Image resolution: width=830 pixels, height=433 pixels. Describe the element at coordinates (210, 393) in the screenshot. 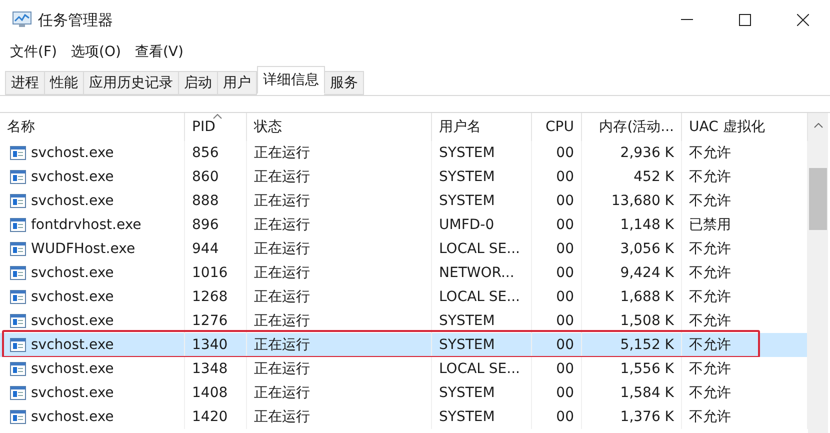

I see `table-cell-text: 1408` at that location.